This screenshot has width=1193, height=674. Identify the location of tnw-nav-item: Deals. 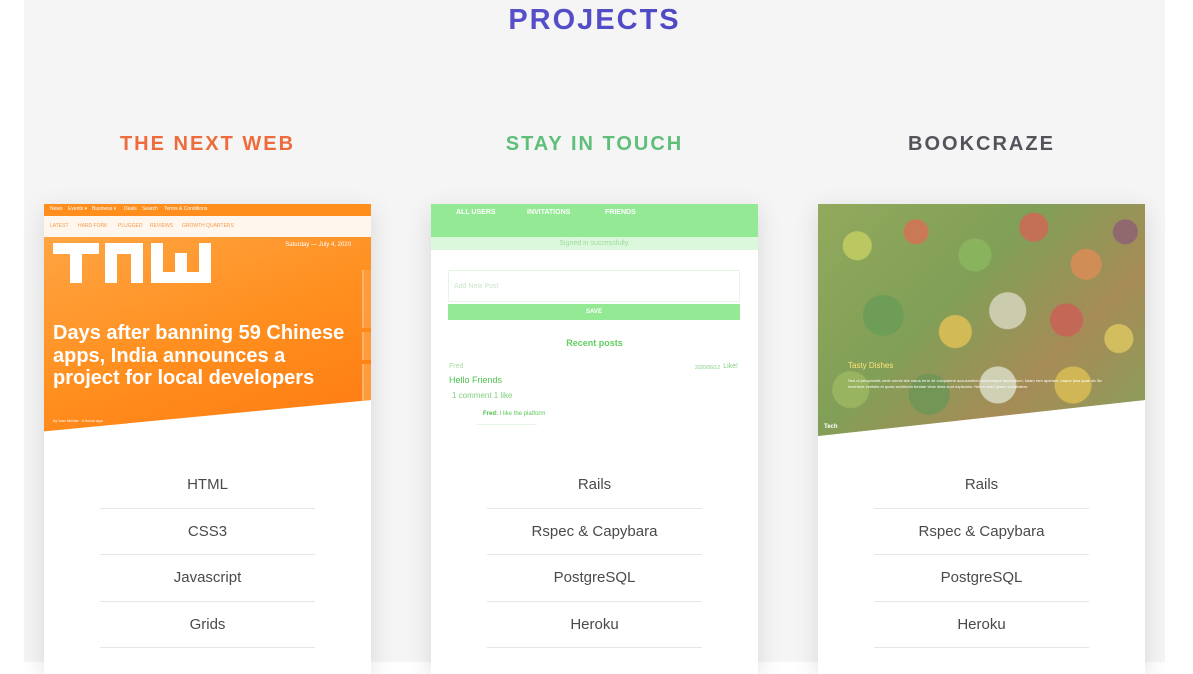
(130, 209).